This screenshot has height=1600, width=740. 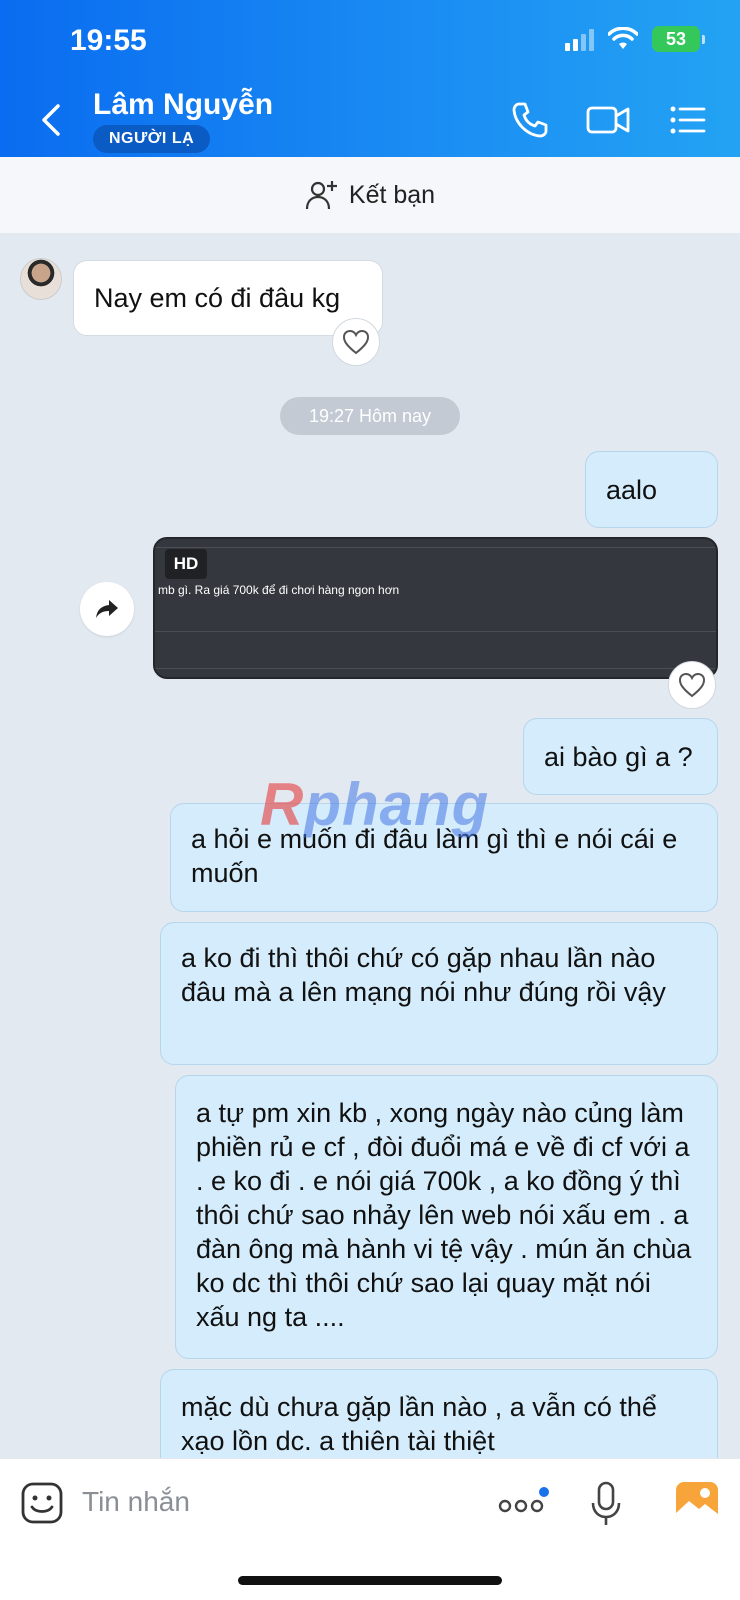 What do you see at coordinates (41, 279) in the screenshot?
I see `avatar` at bounding box center [41, 279].